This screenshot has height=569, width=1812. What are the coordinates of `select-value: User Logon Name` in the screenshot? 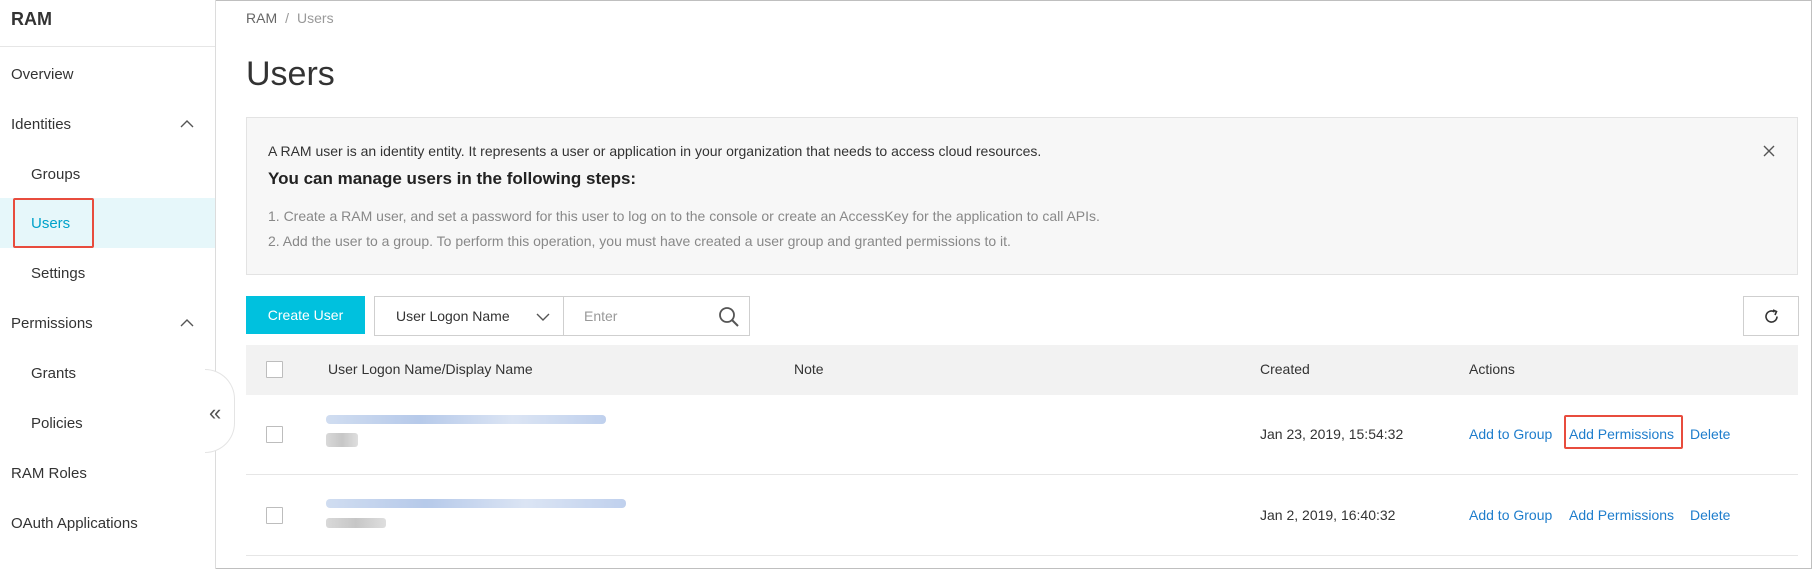 It's located at (453, 316).